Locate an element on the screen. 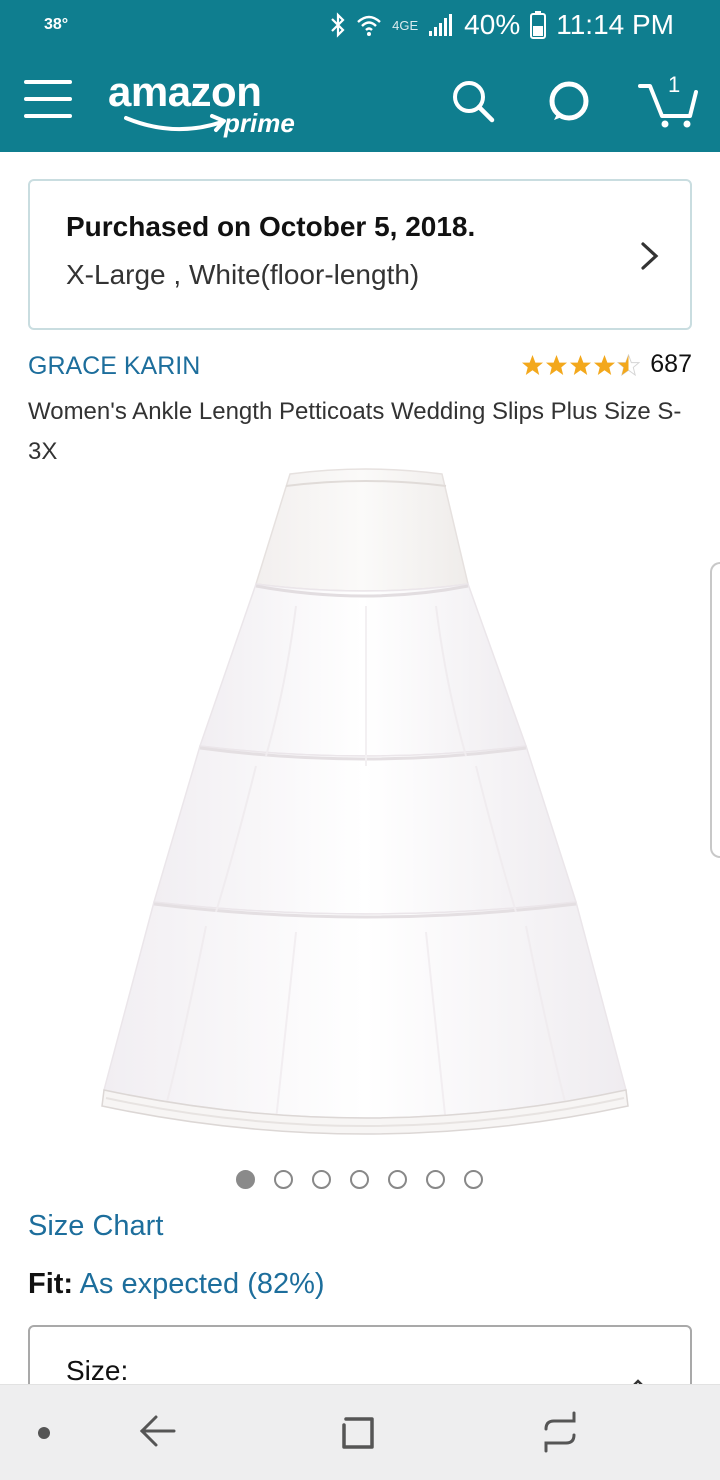  chevron-right-icon is located at coordinates (650, 256).